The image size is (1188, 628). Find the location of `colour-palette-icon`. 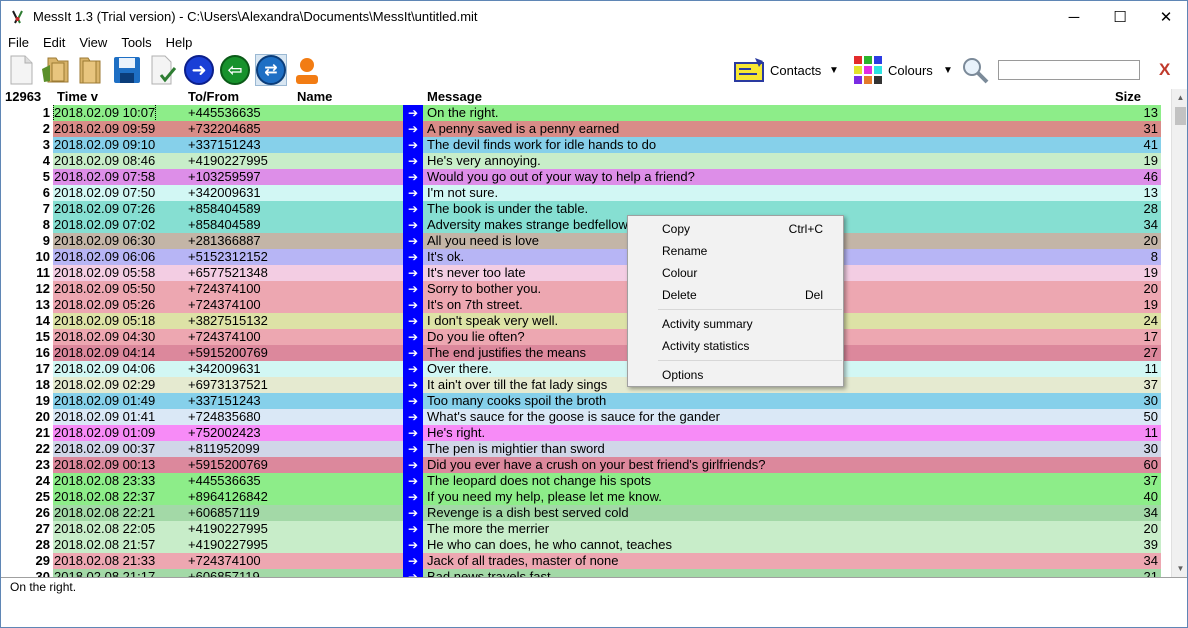

colour-palette-icon is located at coordinates (868, 70).